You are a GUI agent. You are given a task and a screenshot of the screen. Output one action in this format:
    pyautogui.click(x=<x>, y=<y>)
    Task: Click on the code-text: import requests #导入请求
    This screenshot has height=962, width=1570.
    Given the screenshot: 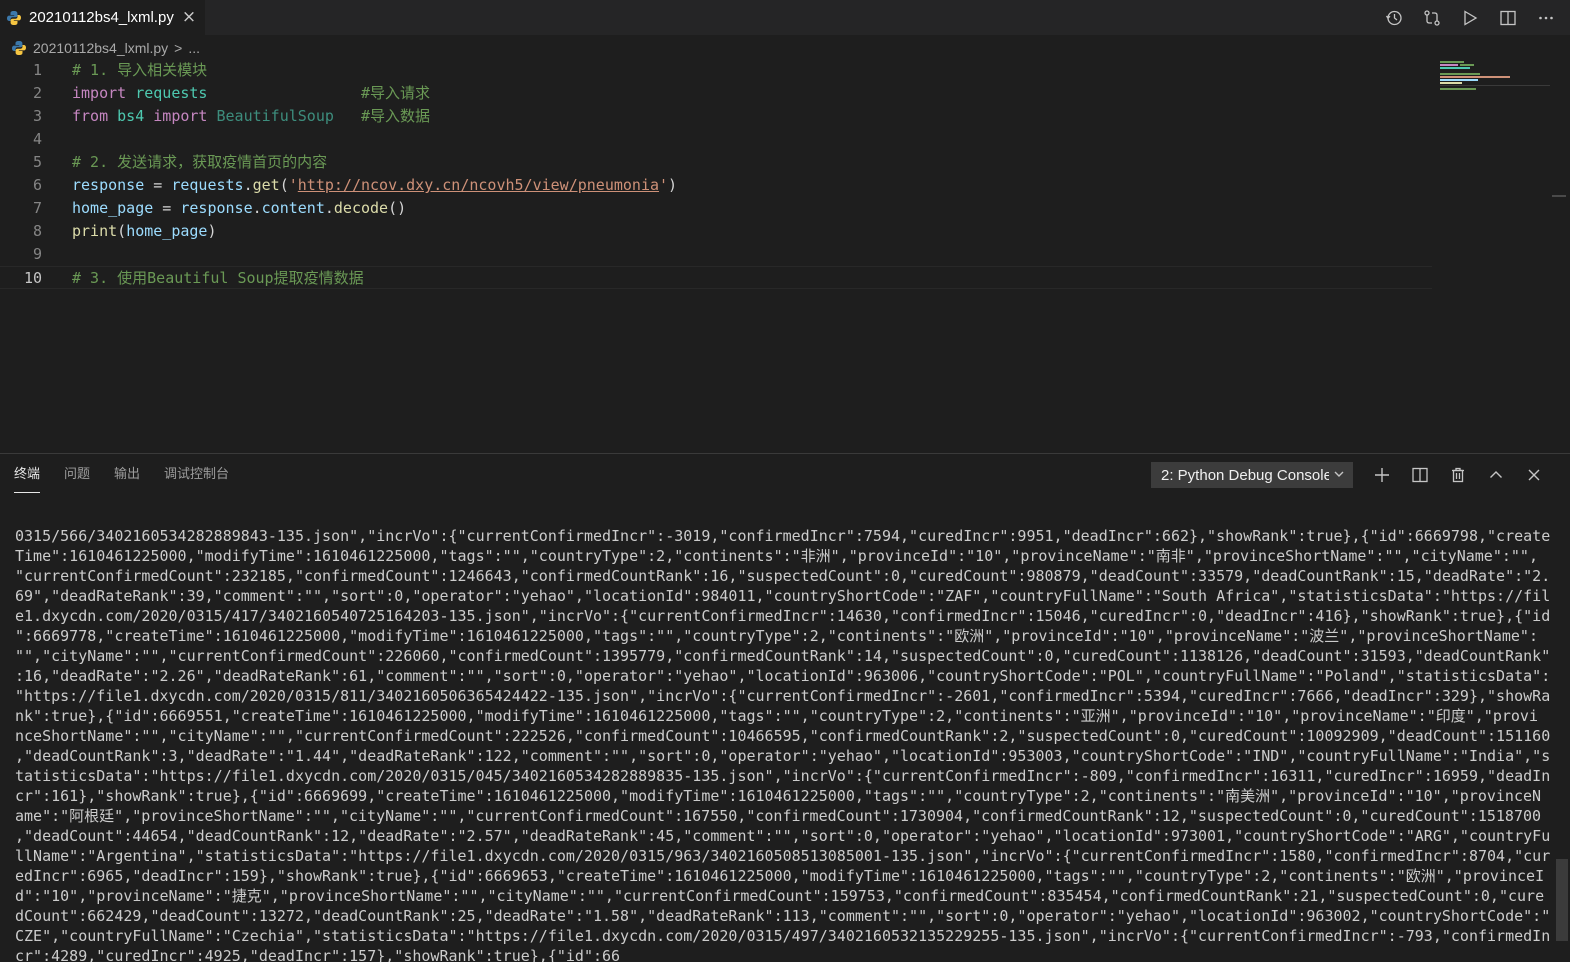 What is the action you would take?
    pyautogui.click(x=251, y=93)
    